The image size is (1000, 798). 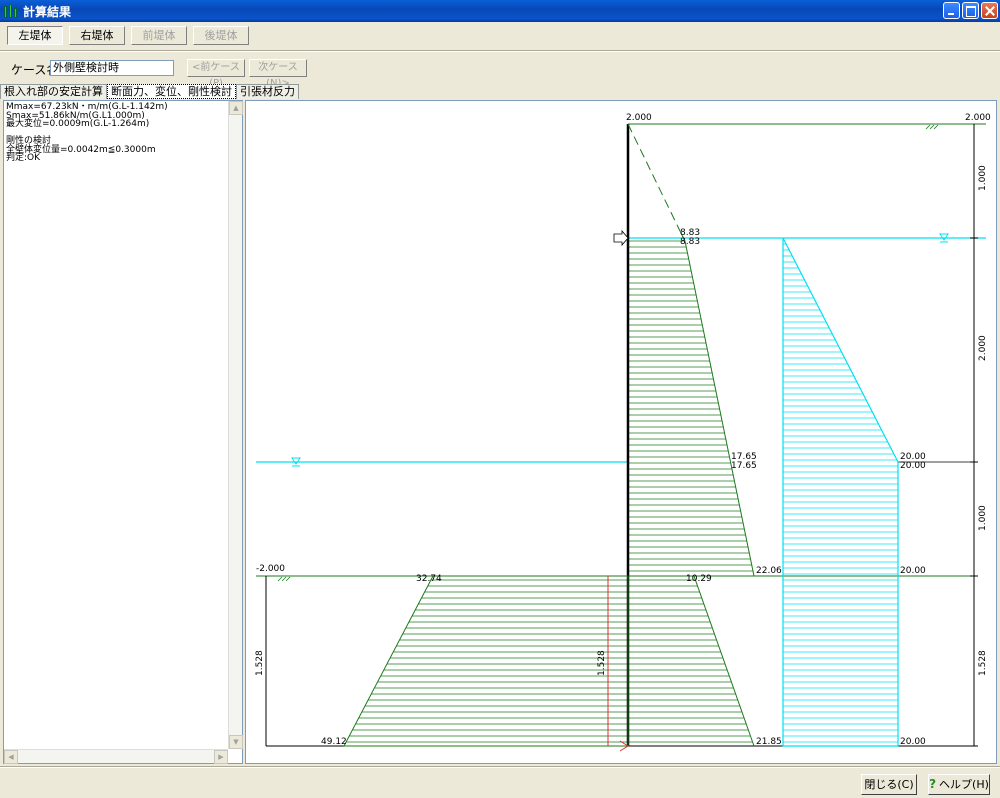 I want to click on level-label-left: -2.000, so click(x=270, y=569).